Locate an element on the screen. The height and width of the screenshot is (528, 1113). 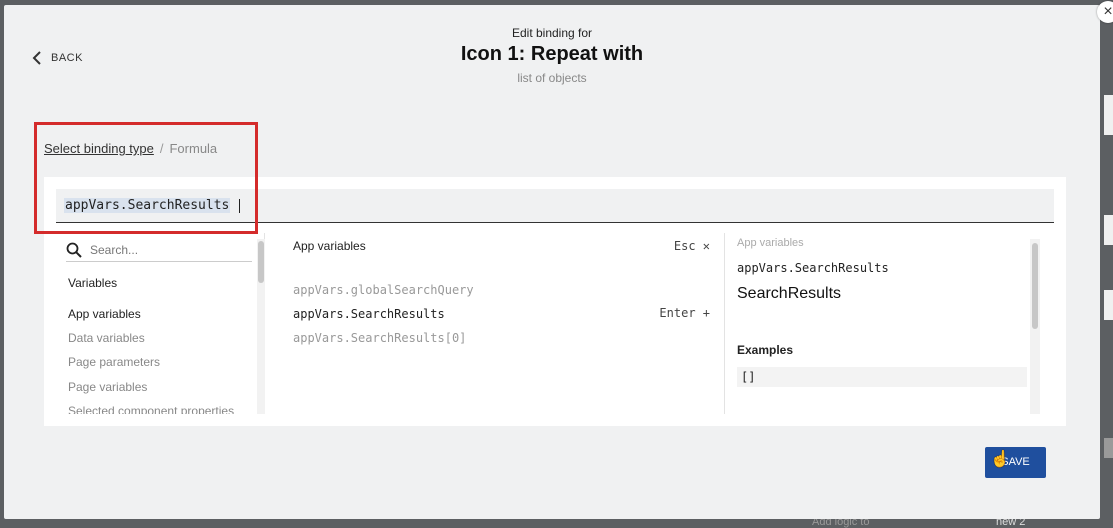
variable-item-selected: appVars.SearchResults is located at coordinates (369, 314).